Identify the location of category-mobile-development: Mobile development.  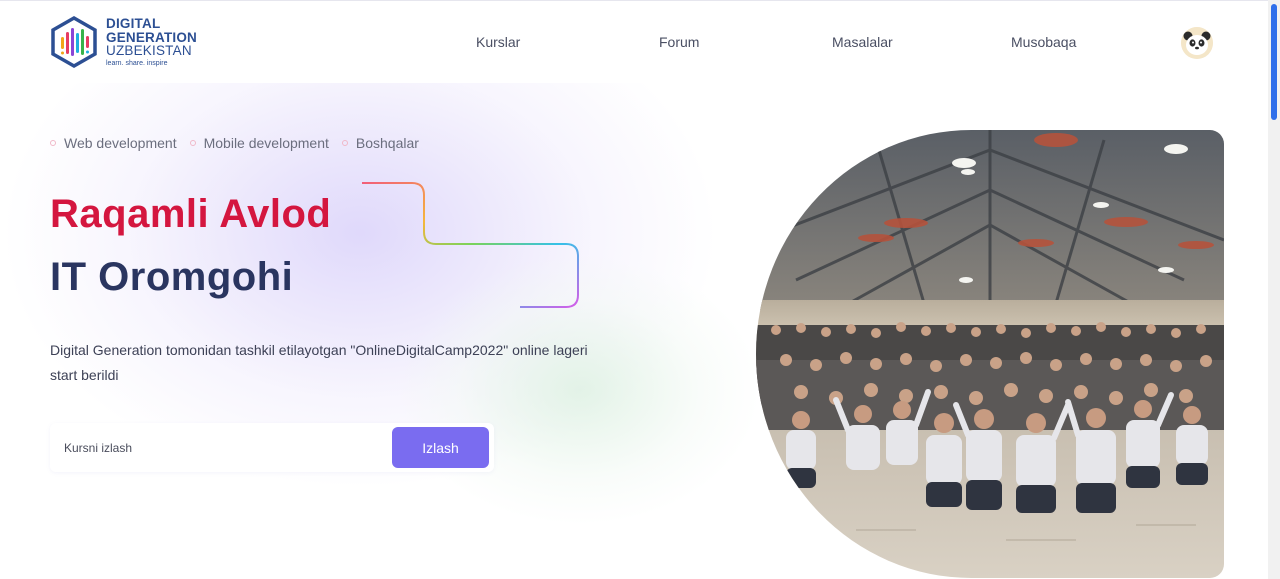
(259, 143).